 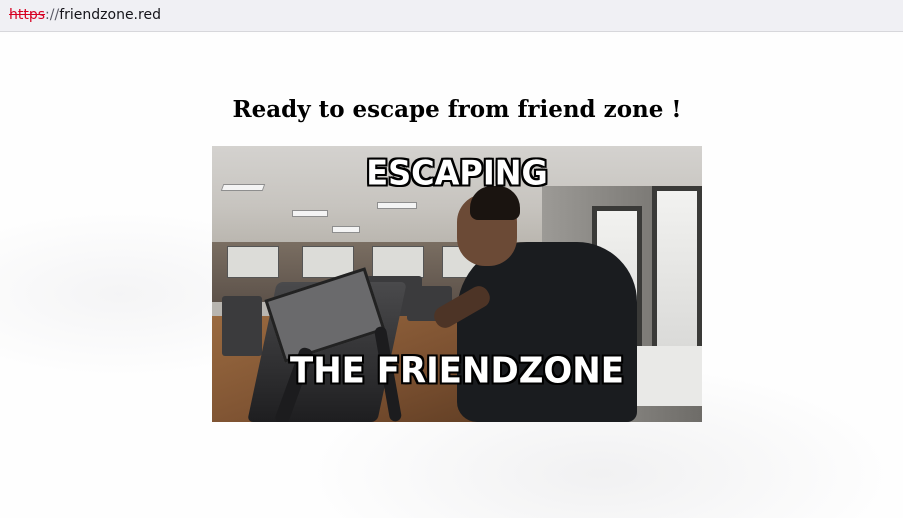 I want to click on address-bar: https://friendzone.red, so click(x=451, y=16).